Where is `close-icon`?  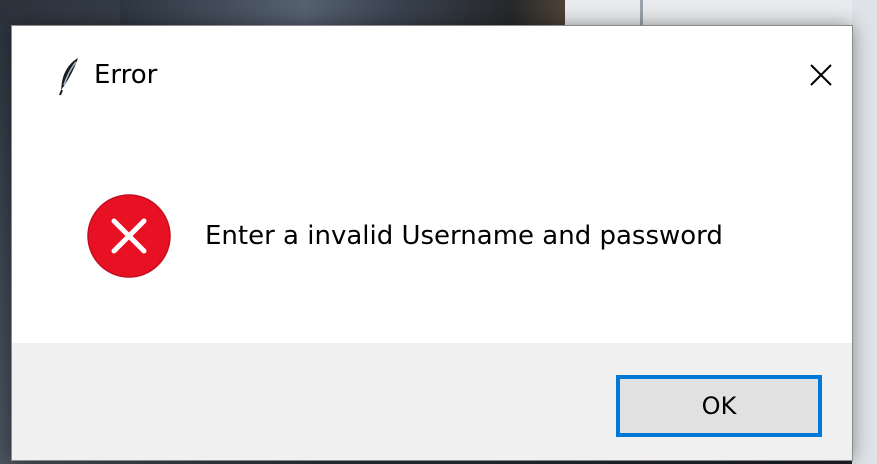 close-icon is located at coordinates (821, 75).